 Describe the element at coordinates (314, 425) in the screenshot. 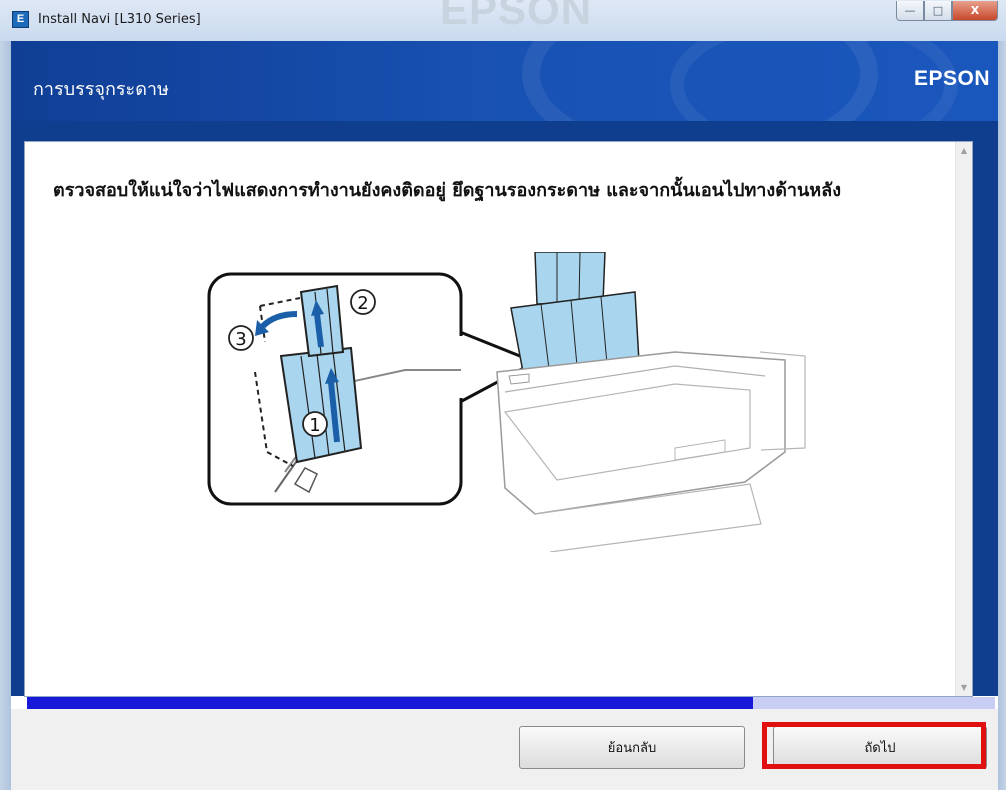

I see `step-1-label: 1` at that location.